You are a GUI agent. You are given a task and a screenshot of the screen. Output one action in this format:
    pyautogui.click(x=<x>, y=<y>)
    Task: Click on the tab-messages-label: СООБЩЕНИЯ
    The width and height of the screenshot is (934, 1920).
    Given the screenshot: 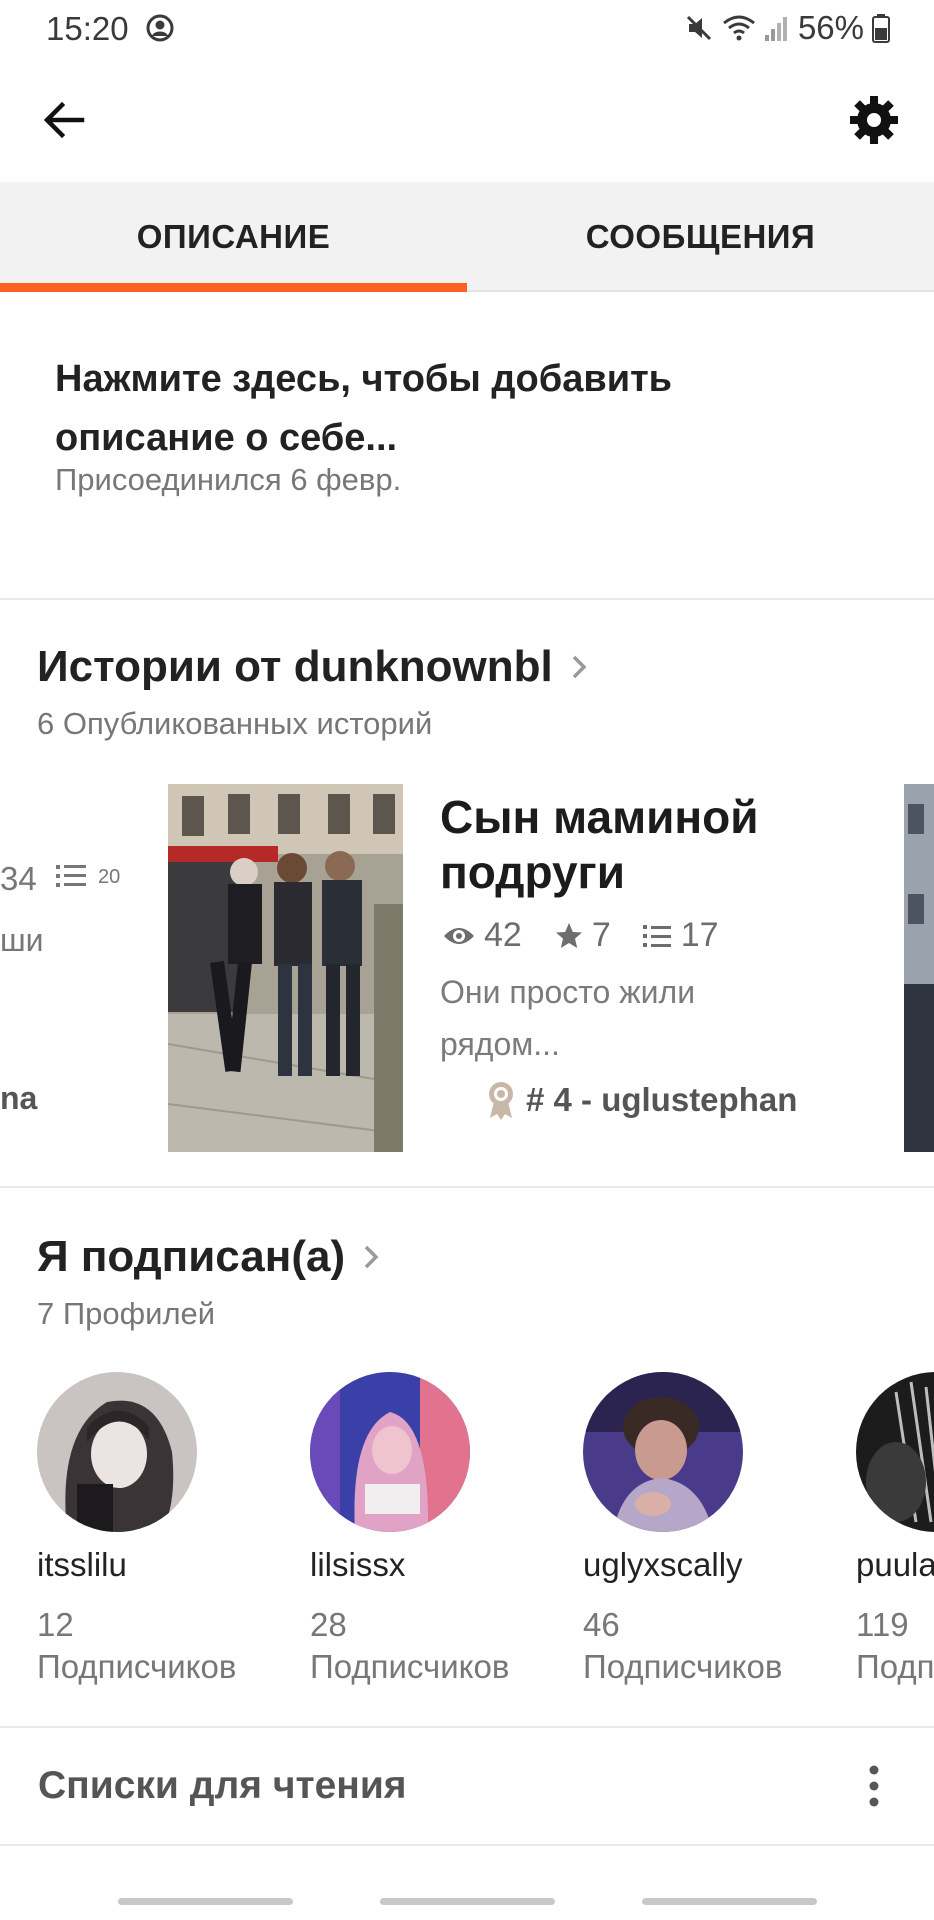 What is the action you would take?
    pyautogui.click(x=700, y=236)
    